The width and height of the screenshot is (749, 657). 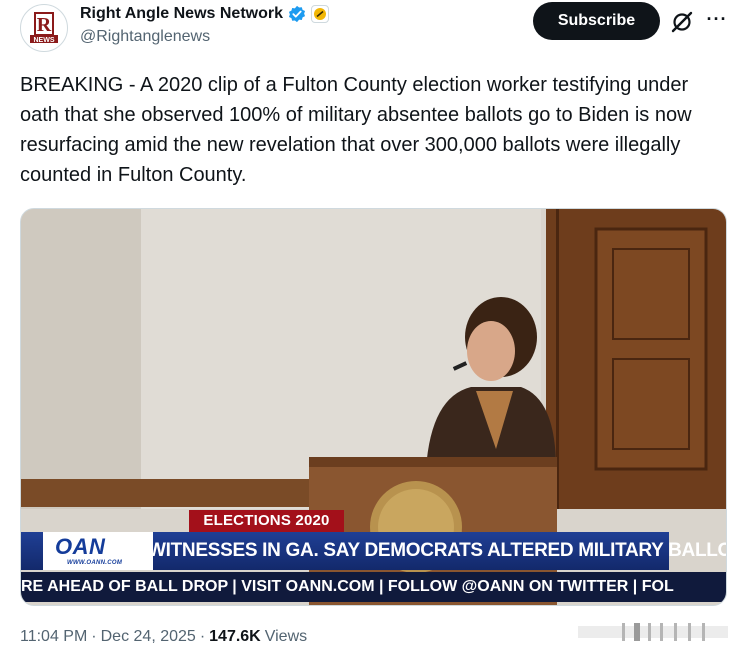 I want to click on avatar: R NEWS, so click(x=44, y=28).